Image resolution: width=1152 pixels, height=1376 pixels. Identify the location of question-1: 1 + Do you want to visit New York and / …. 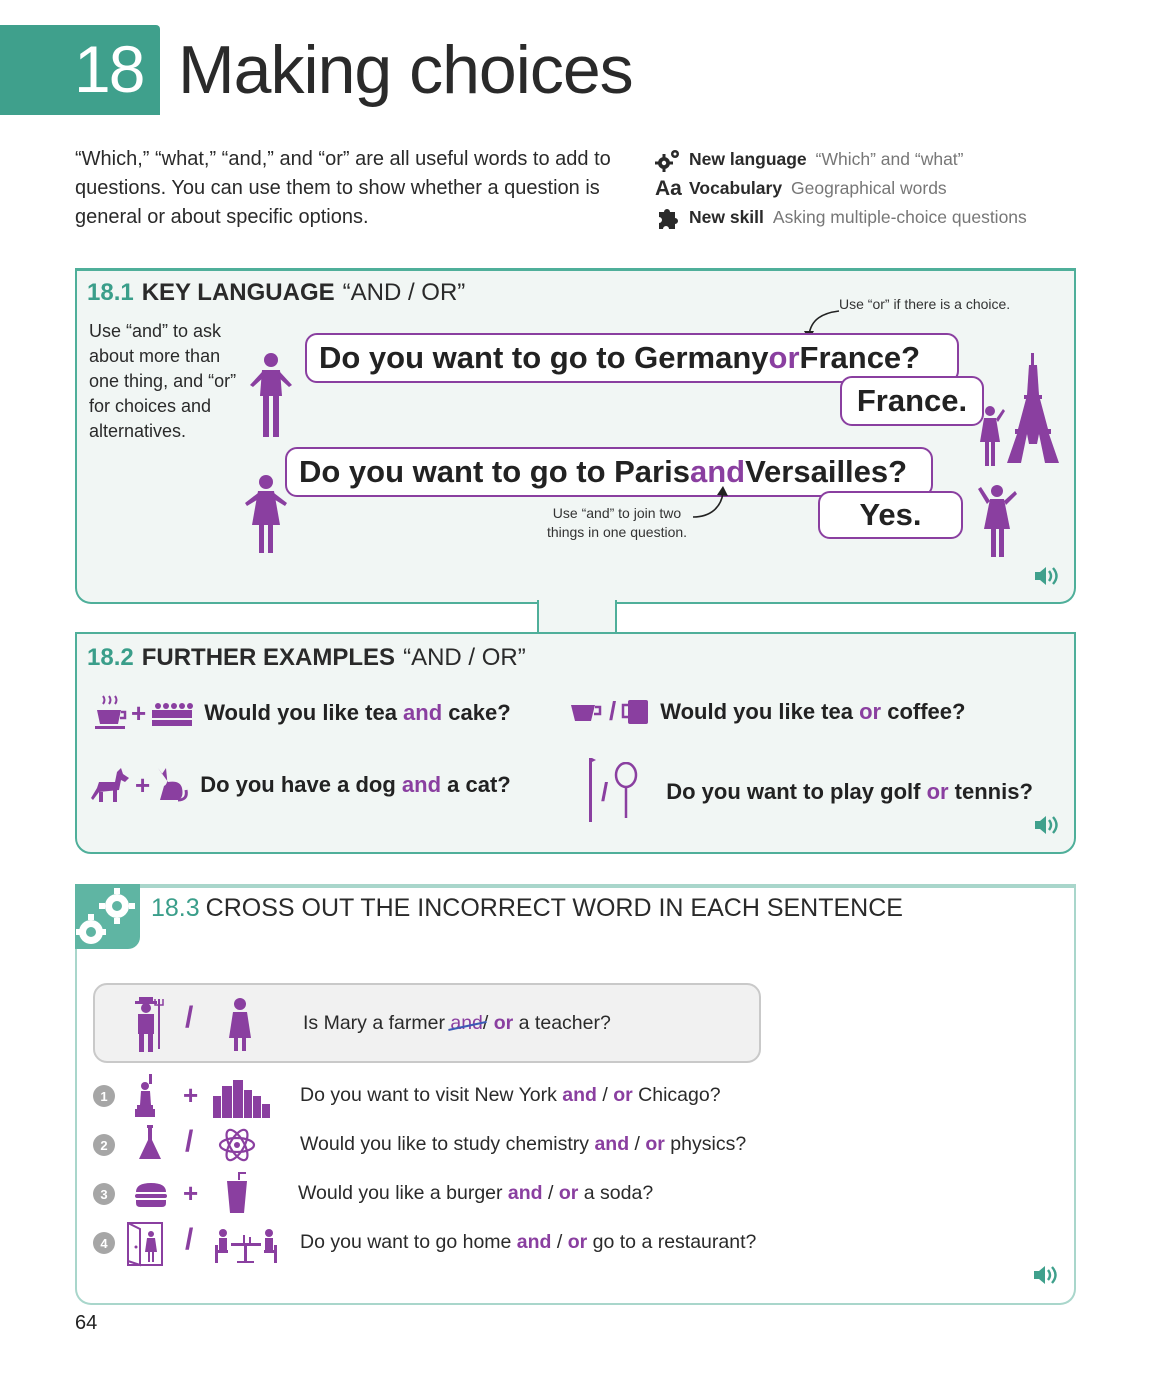
(443, 1096).